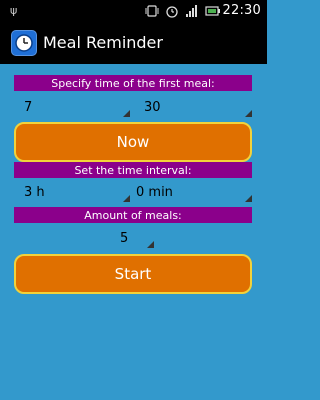 The height and width of the screenshot is (400, 320). Describe the element at coordinates (34, 192) in the screenshot. I see `interval-hours-value: 3 h` at that location.